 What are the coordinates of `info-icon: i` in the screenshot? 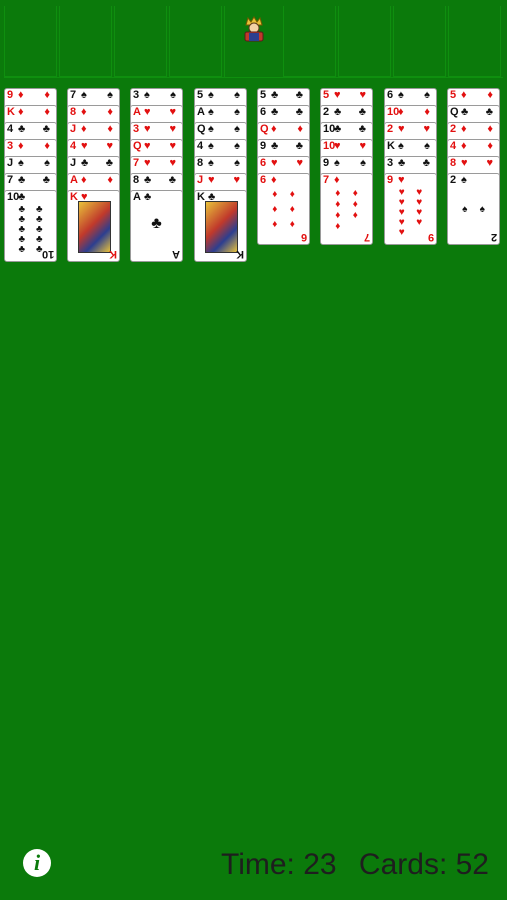 It's located at (37, 863).